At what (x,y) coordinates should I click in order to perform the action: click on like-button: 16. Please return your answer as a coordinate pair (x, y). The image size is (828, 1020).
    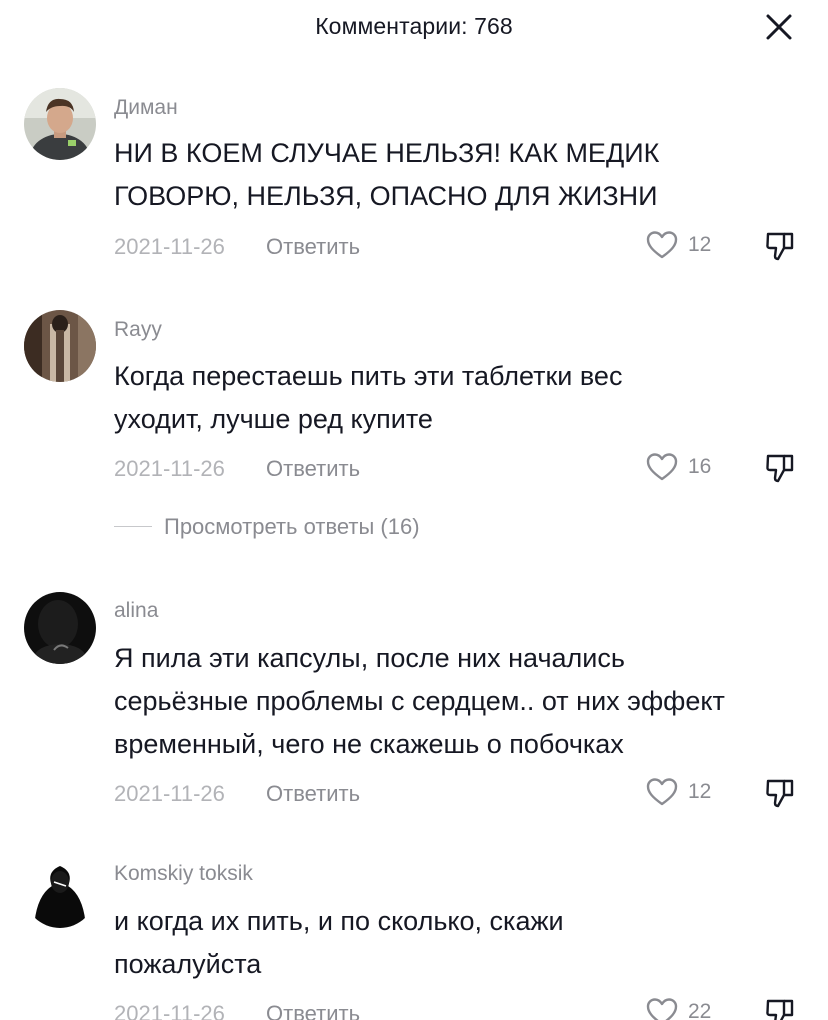
    Looking at the image, I should click on (686, 468).